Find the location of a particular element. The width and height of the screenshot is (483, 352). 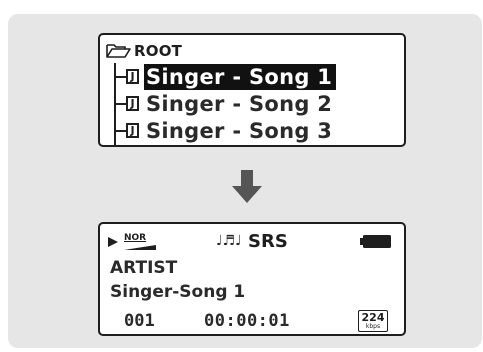

eq-mode-label: NOR is located at coordinates (135, 238).